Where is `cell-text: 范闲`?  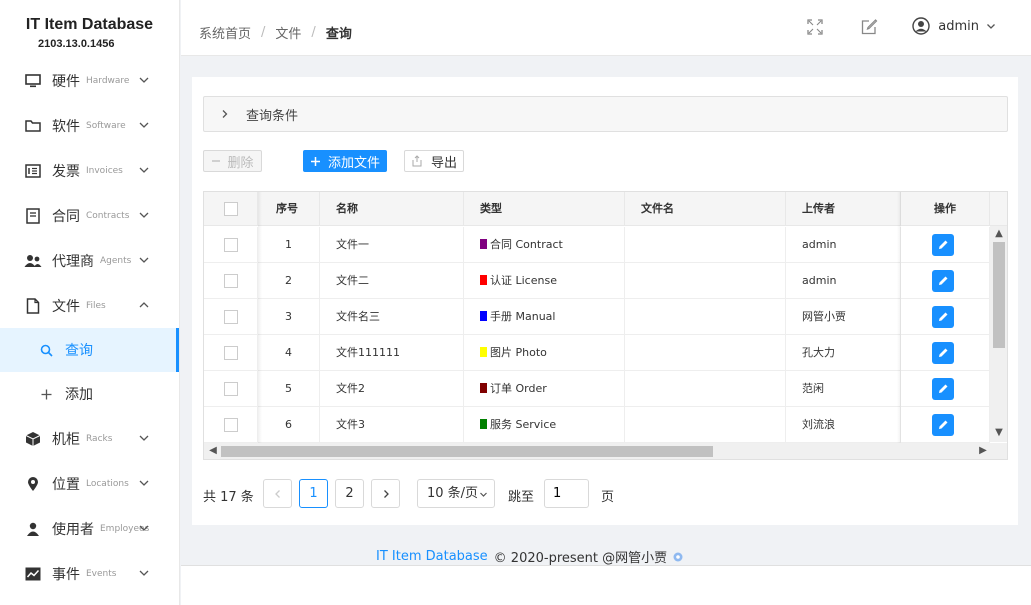 cell-text: 范闲 is located at coordinates (813, 388).